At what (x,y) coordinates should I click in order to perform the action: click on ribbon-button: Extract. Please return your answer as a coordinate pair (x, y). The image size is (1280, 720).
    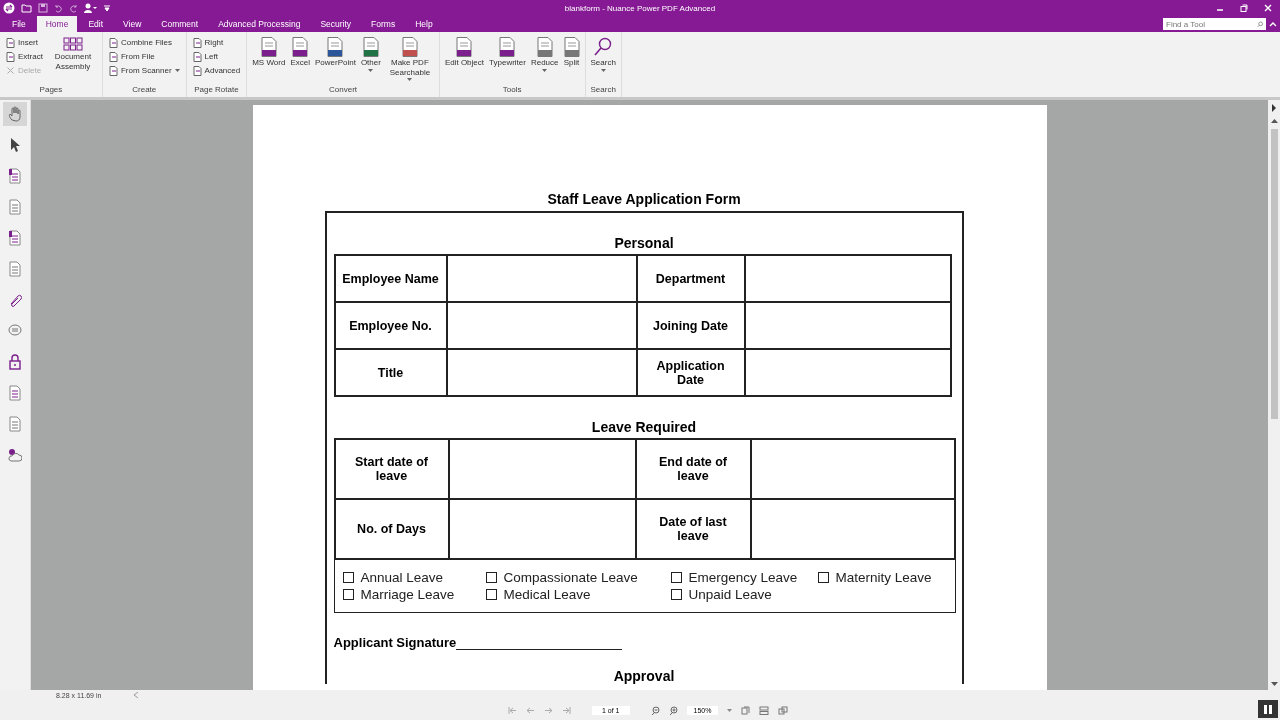
    Looking at the image, I should click on (24, 56).